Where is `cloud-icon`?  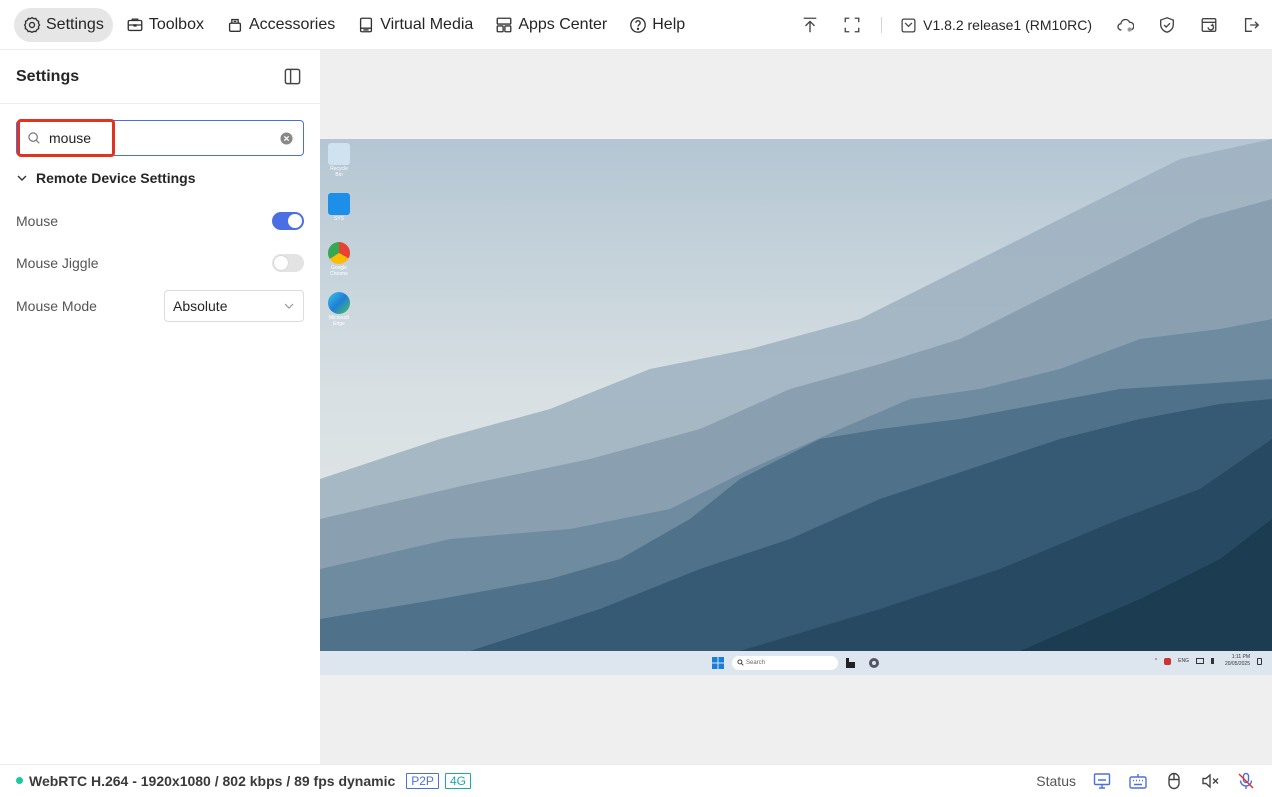 cloud-icon is located at coordinates (1125, 25).